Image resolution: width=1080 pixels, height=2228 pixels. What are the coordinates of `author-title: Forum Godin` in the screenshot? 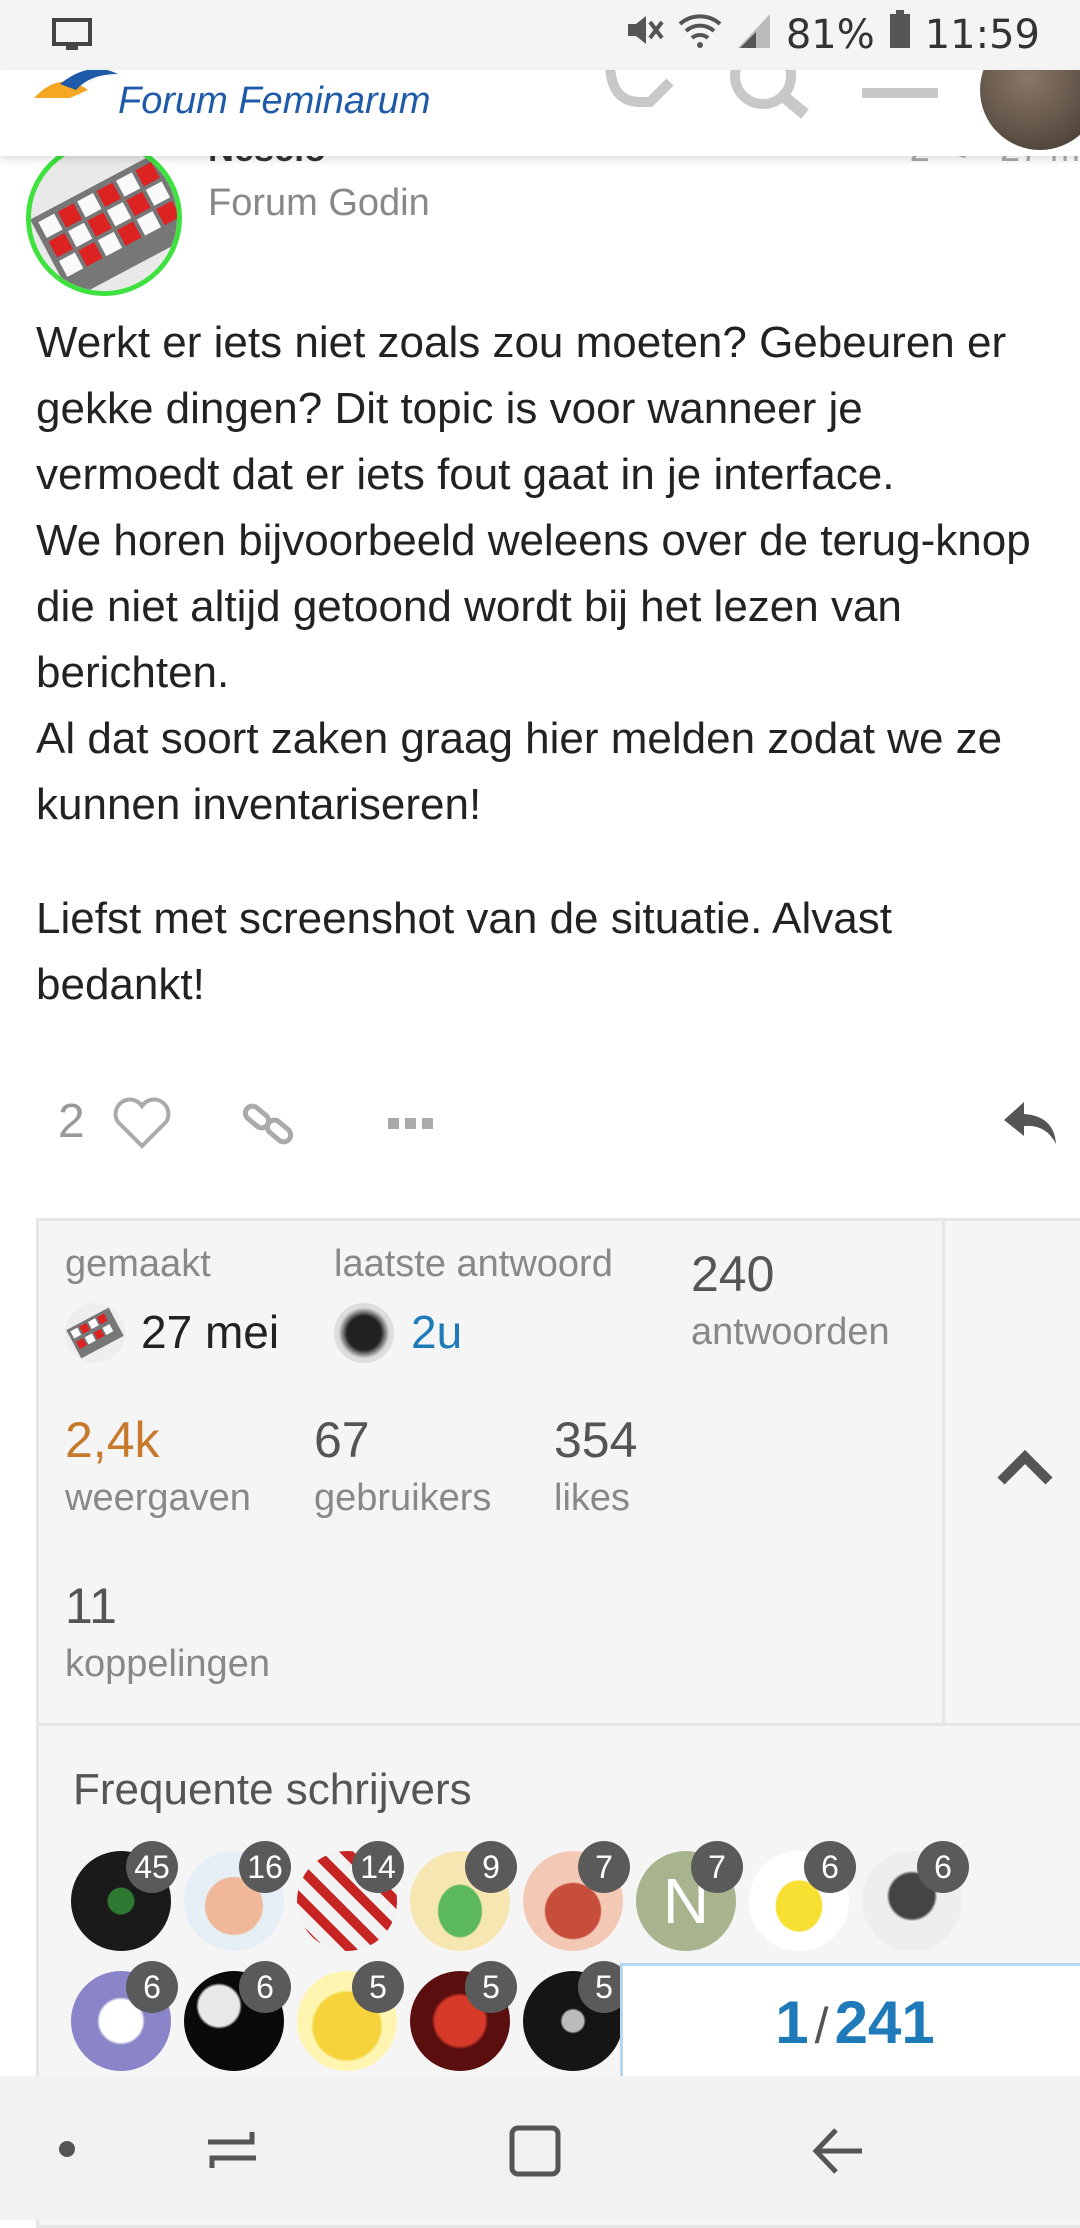 It's located at (319, 203).